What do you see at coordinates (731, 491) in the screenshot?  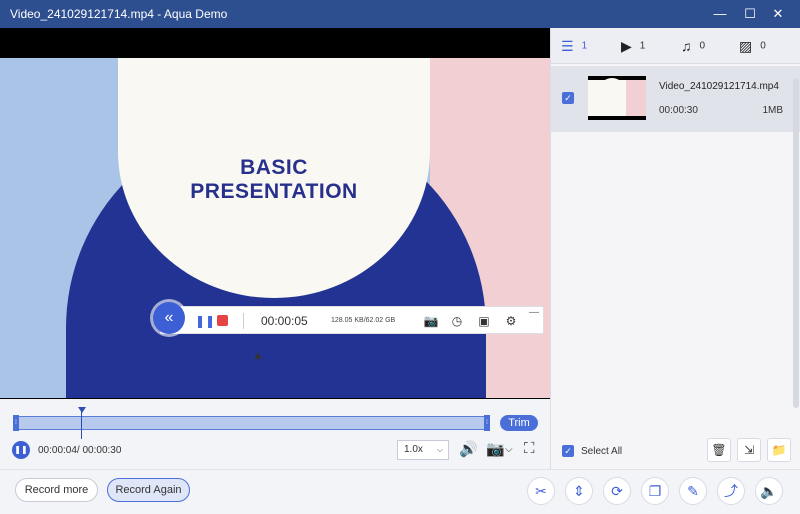 I see `share-icon: ⤴` at bounding box center [731, 491].